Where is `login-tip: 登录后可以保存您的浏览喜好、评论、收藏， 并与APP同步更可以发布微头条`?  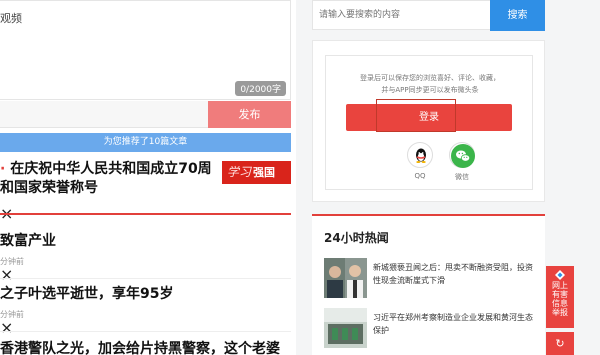 login-tip: 登录后可以保存您的浏览喜好、评论、收藏， 并与APP同步更可以发布微头条 is located at coordinates (430, 84).